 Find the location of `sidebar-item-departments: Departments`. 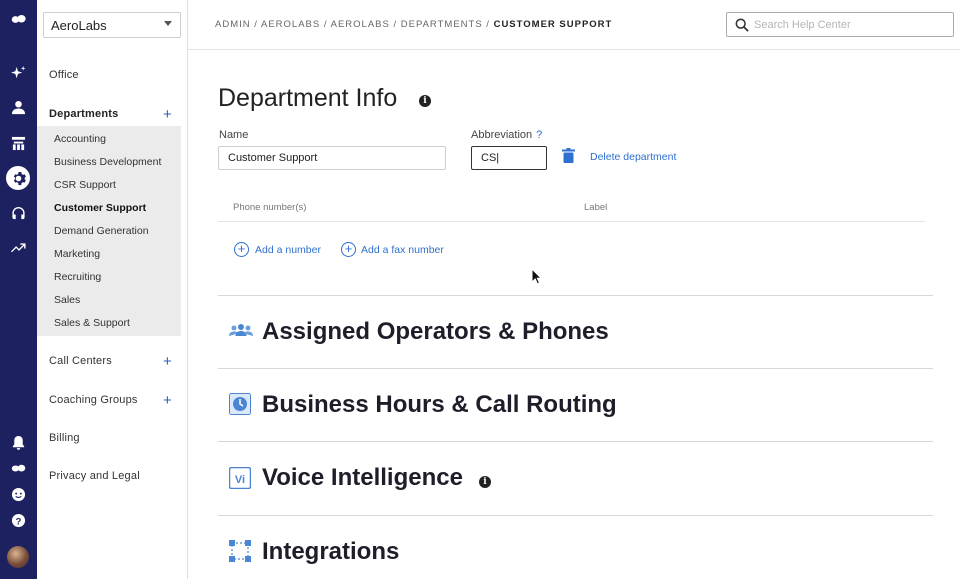

sidebar-item-departments: Departments is located at coordinates (83, 114).